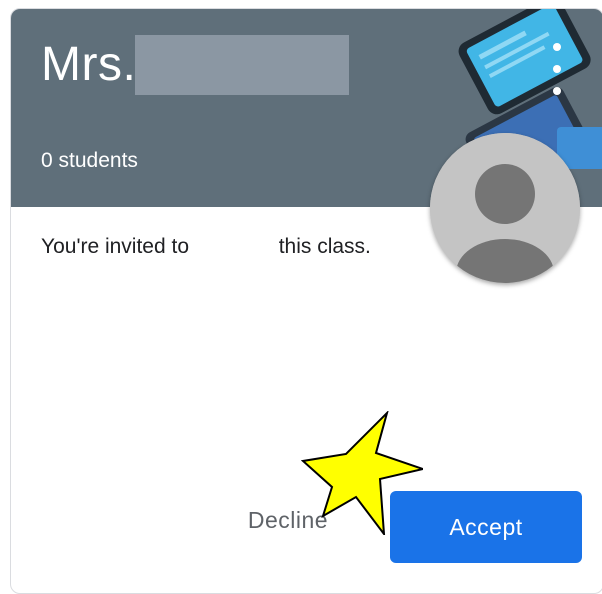 The width and height of the screenshot is (602, 594). I want to click on redacted-text, so click(233, 247).